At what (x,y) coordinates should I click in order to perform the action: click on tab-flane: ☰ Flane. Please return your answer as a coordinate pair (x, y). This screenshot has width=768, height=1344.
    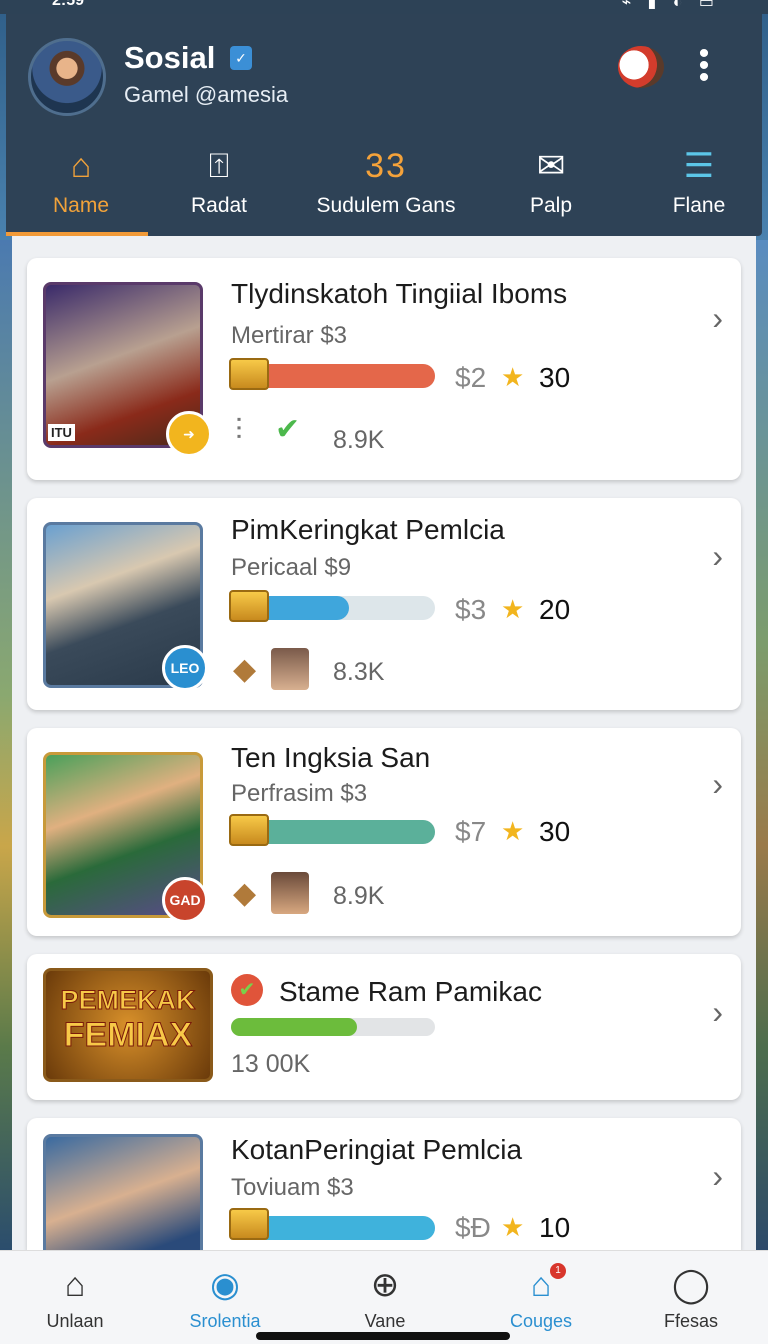
    Looking at the image, I should click on (696, 184).